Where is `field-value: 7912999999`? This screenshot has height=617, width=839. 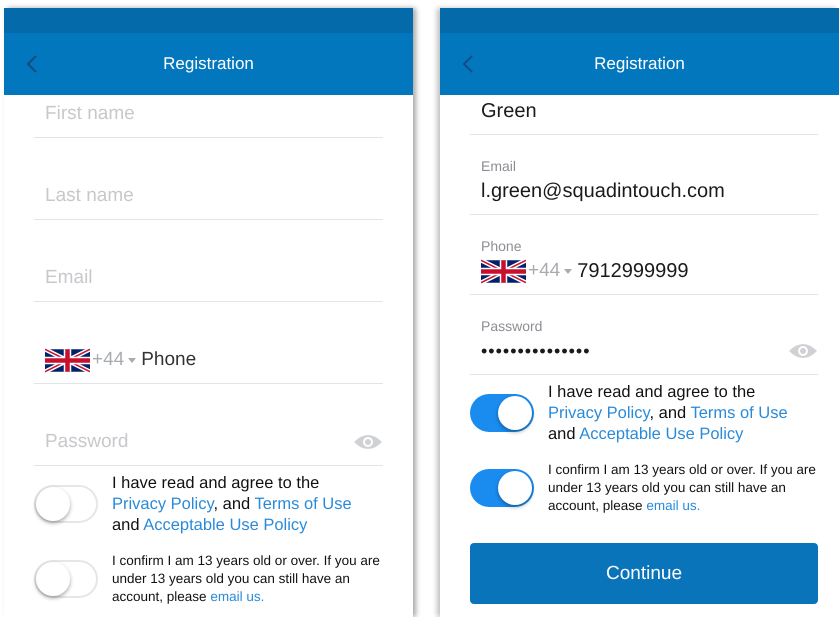
field-value: 7912999999 is located at coordinates (632, 271).